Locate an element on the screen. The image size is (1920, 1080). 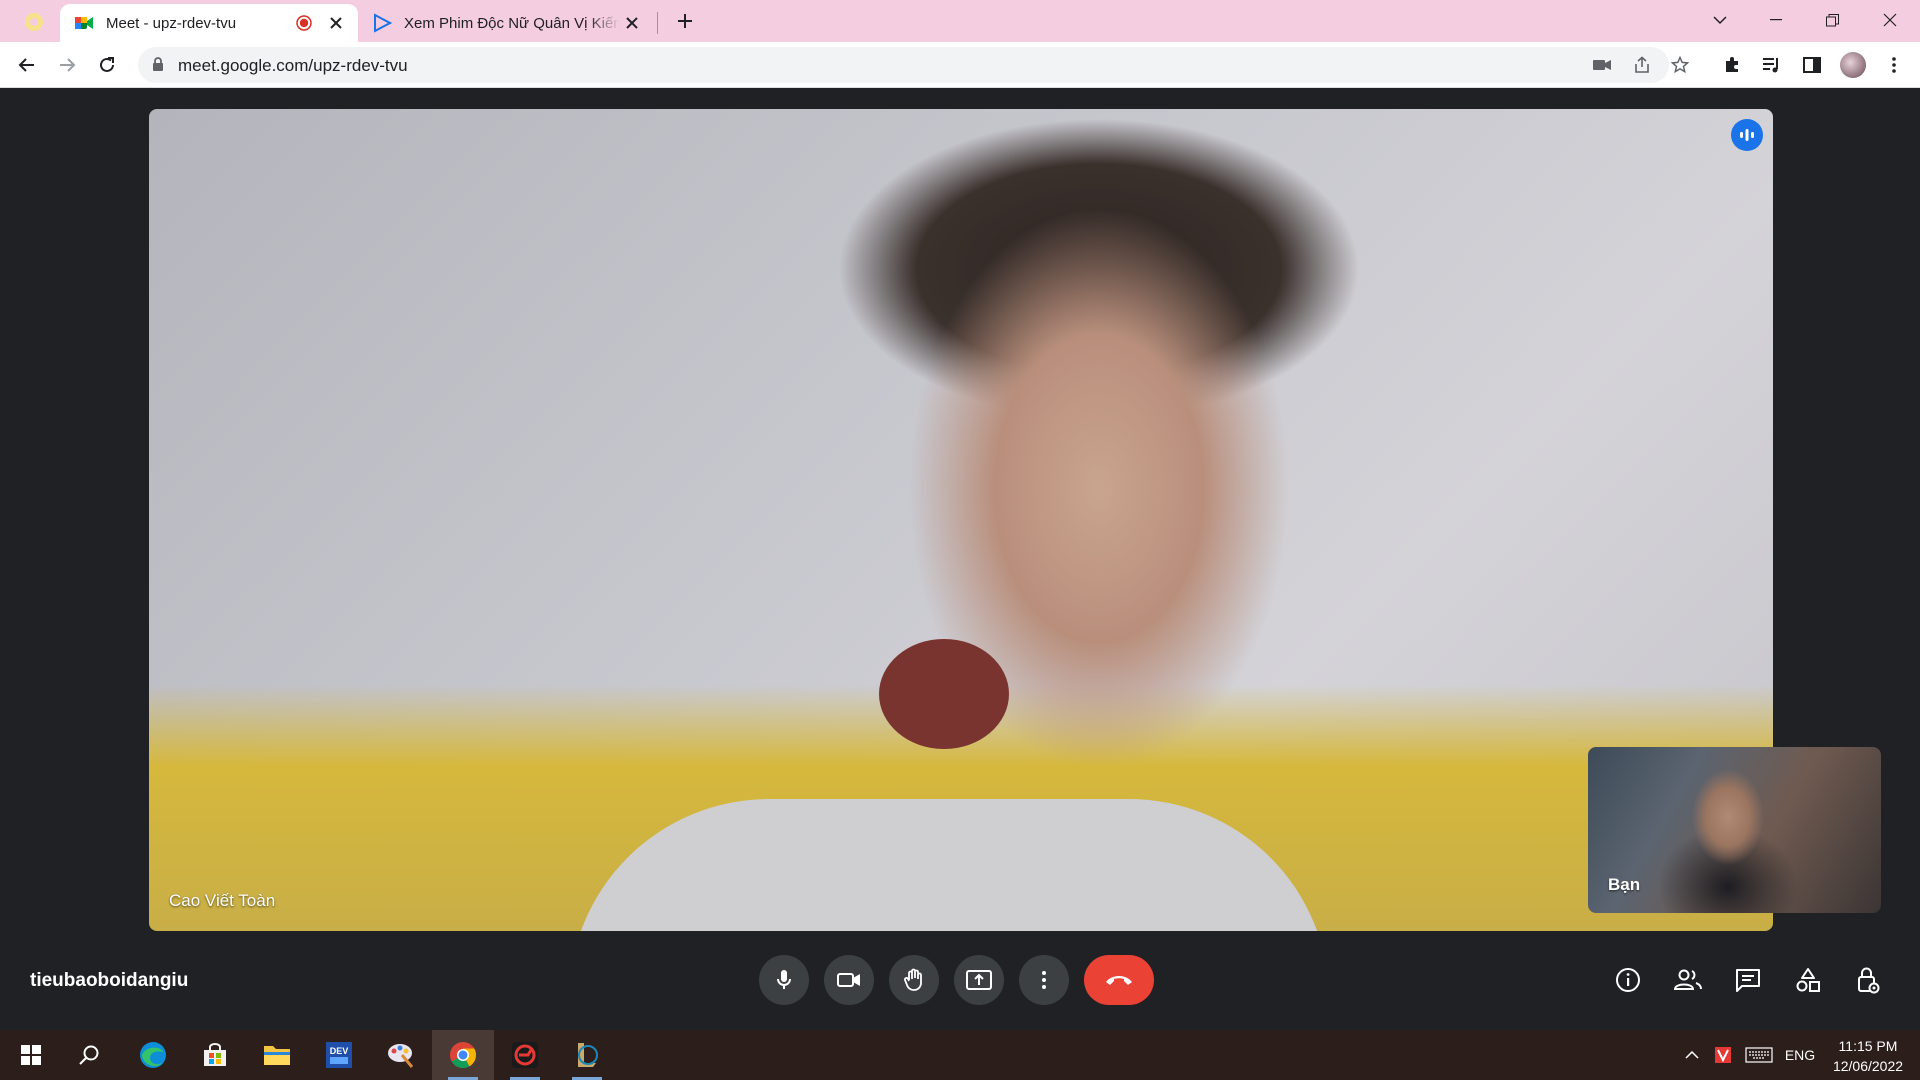
svg-text: DEV is located at coordinates (339, 1051).